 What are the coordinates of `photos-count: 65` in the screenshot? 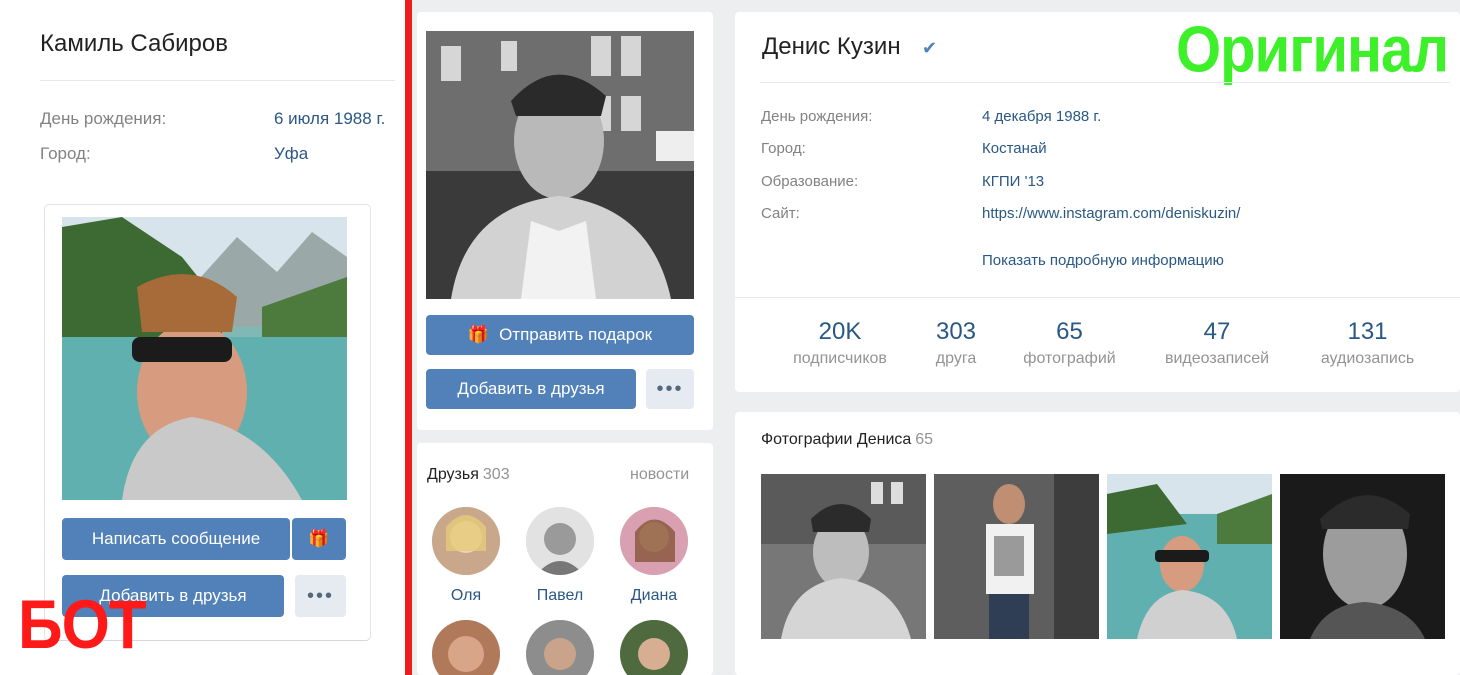 It's located at (924, 439).